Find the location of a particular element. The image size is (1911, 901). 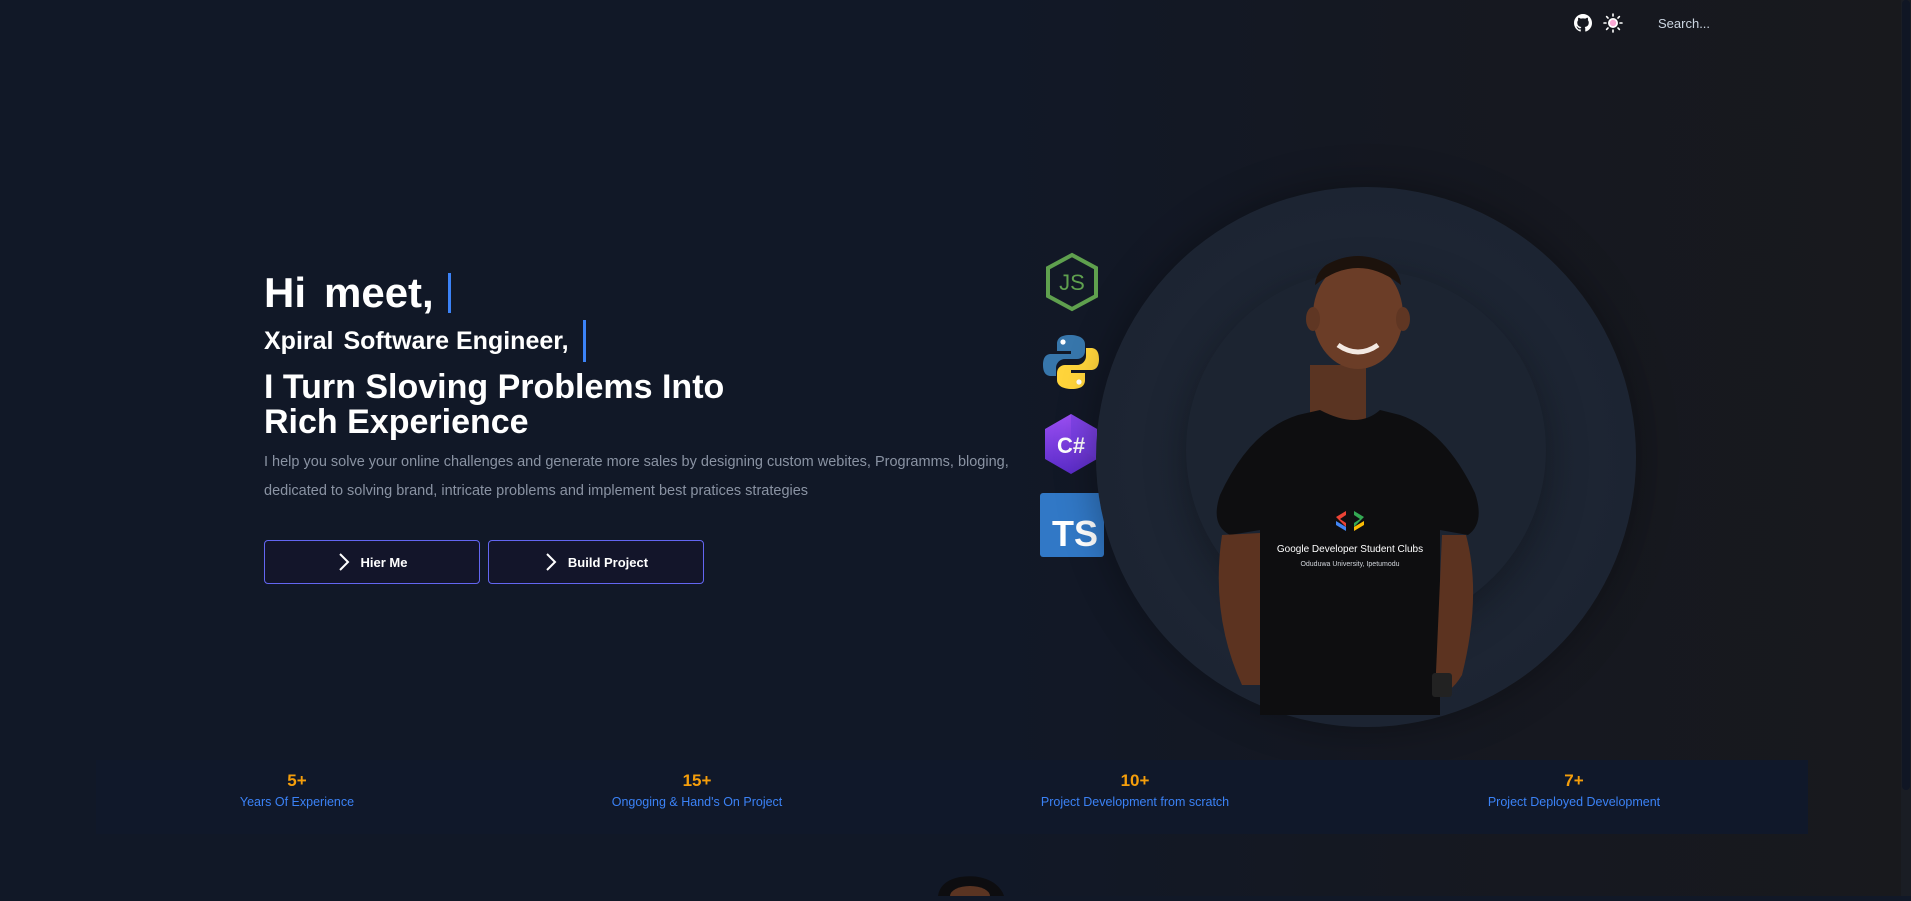

svg-text: C# is located at coordinates (1071, 445).